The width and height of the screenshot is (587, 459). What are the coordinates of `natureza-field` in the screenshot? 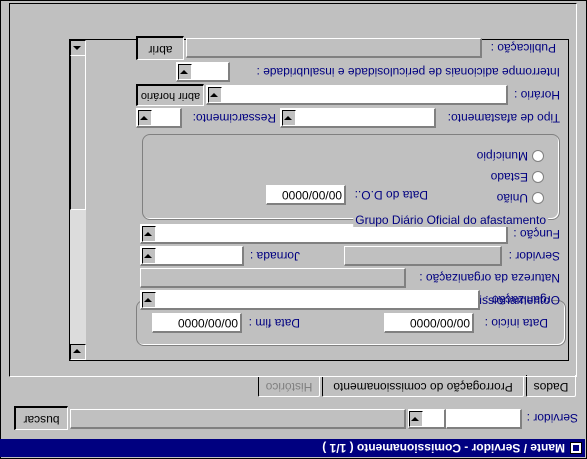 It's located at (273, 278).